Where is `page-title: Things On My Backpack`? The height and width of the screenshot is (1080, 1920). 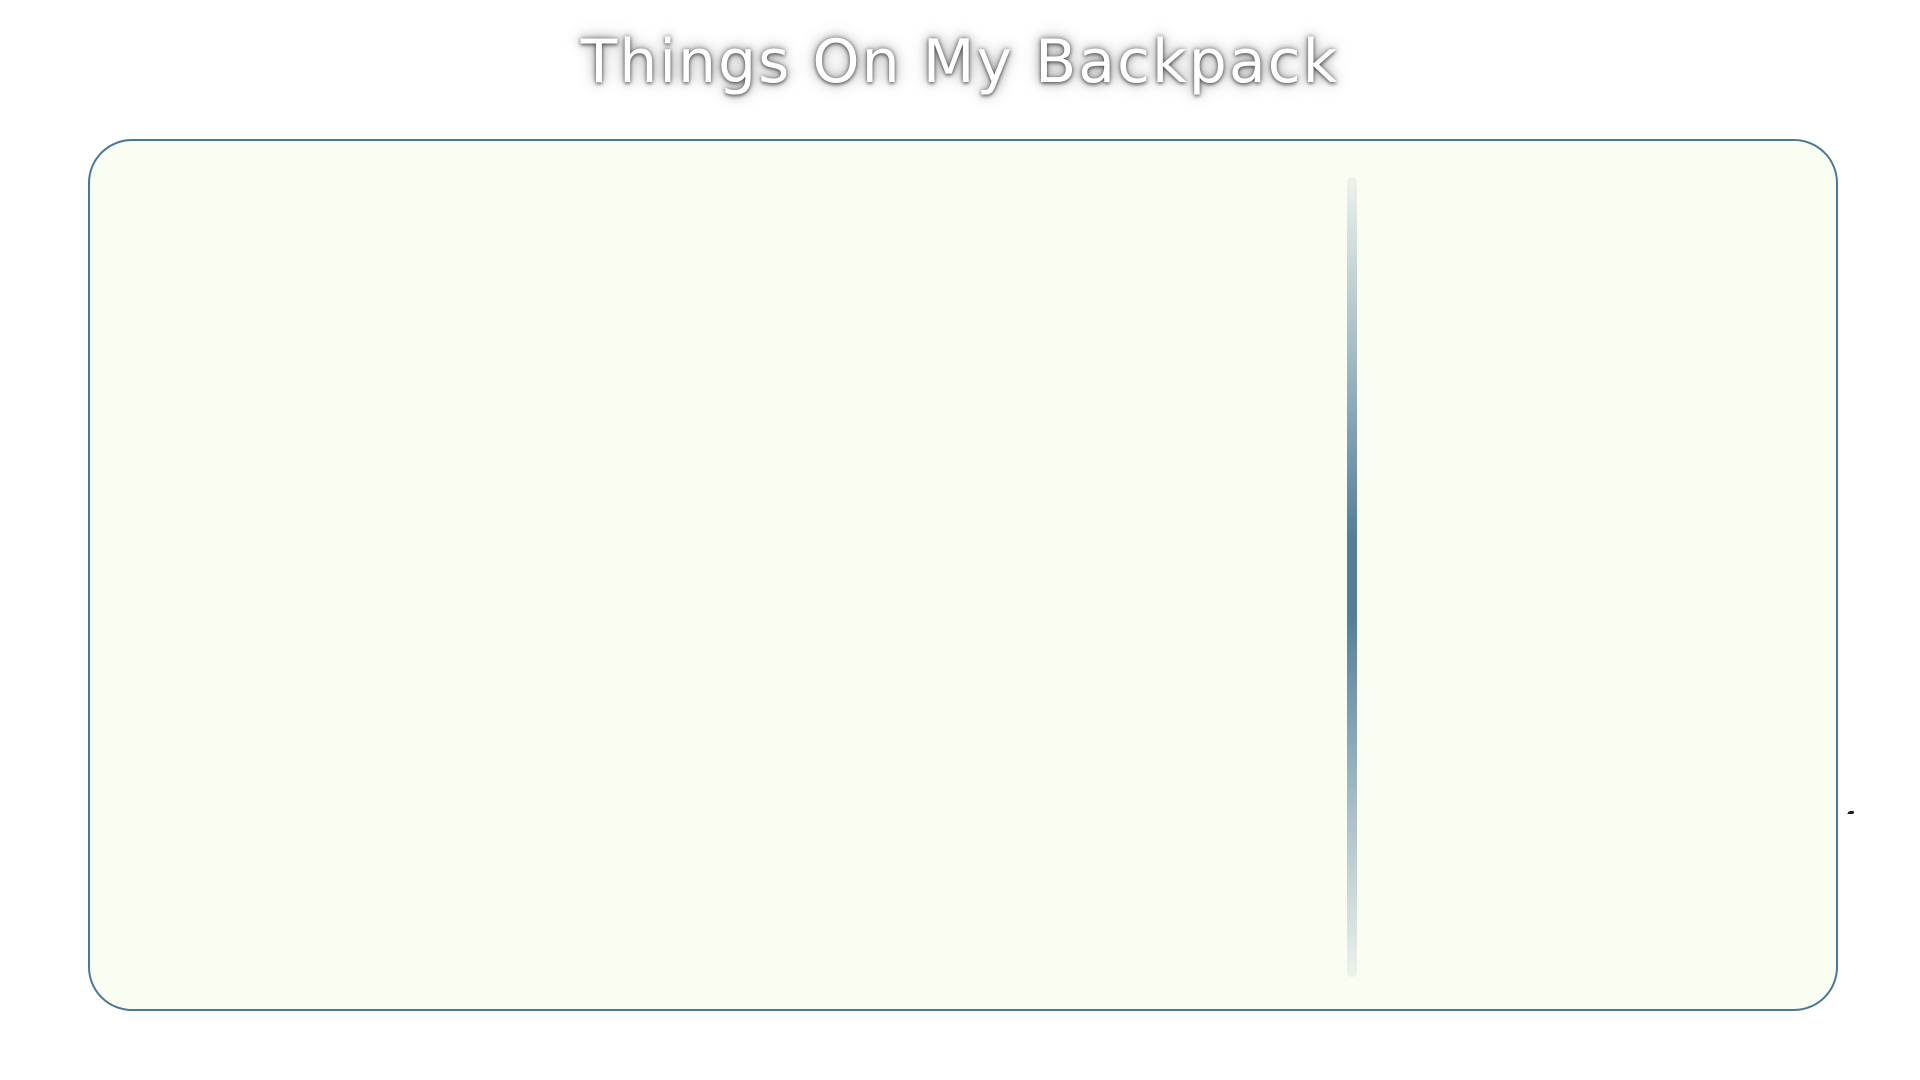 page-title: Things On My Backpack is located at coordinates (960, 62).